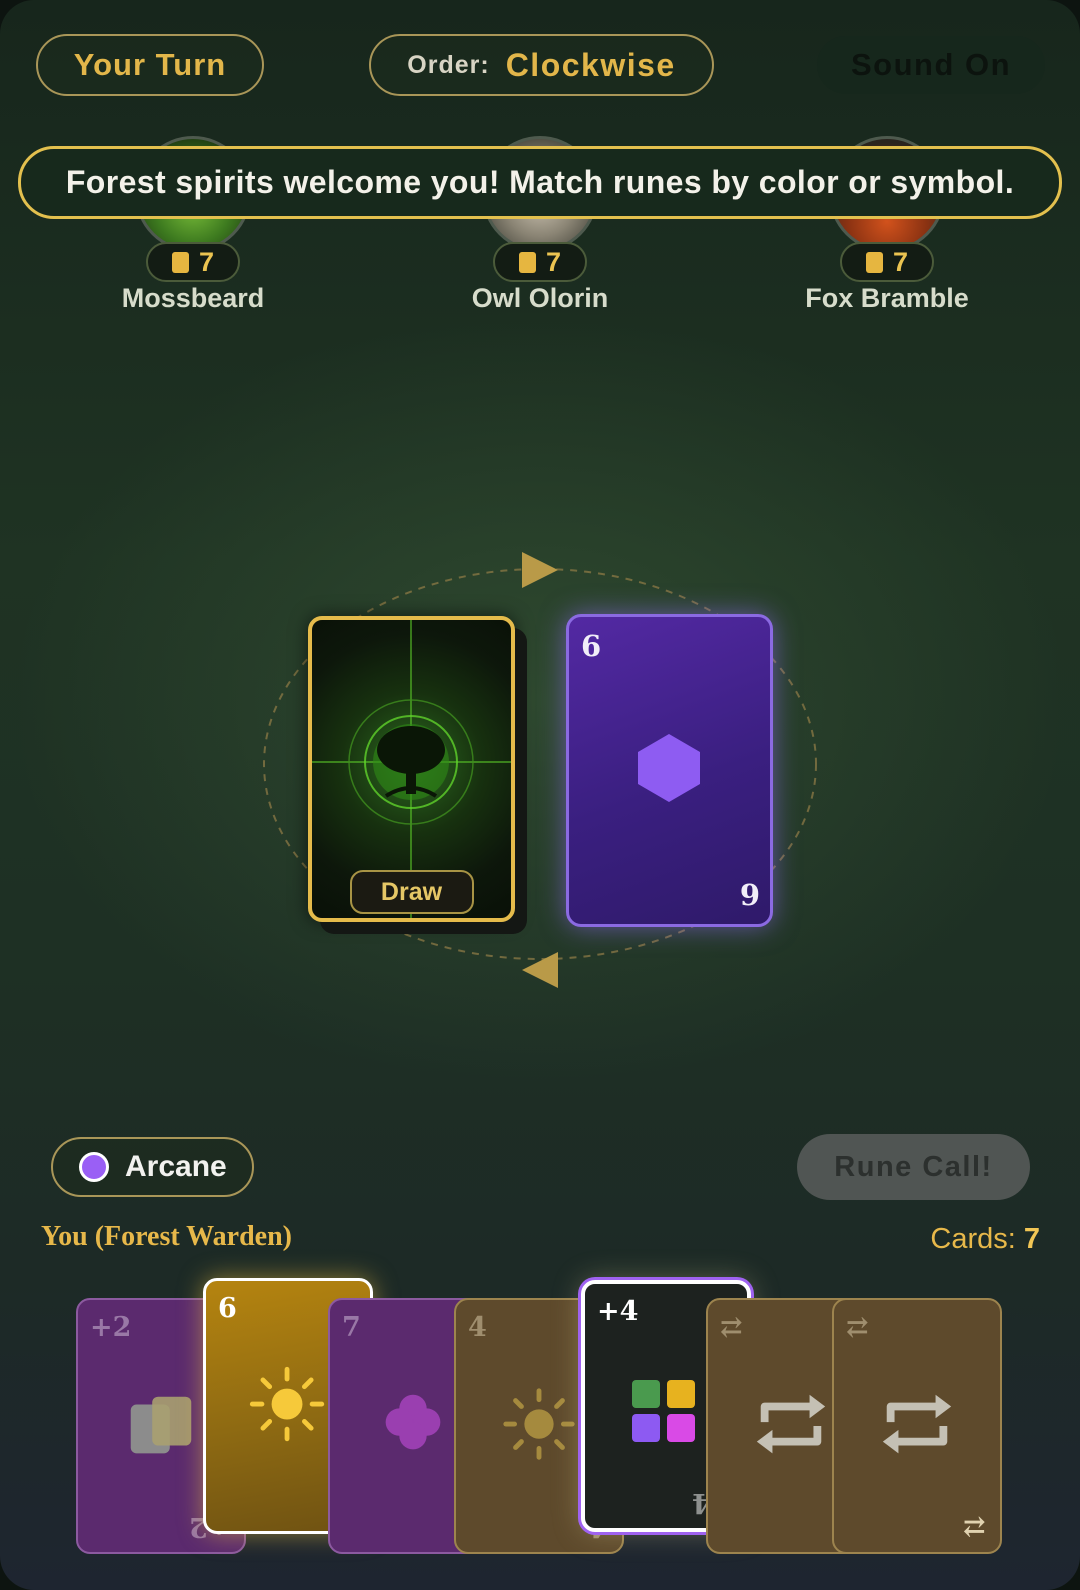 The image size is (1080, 1590). I want to click on rune-call-label: Rune Call!, so click(913, 1166).